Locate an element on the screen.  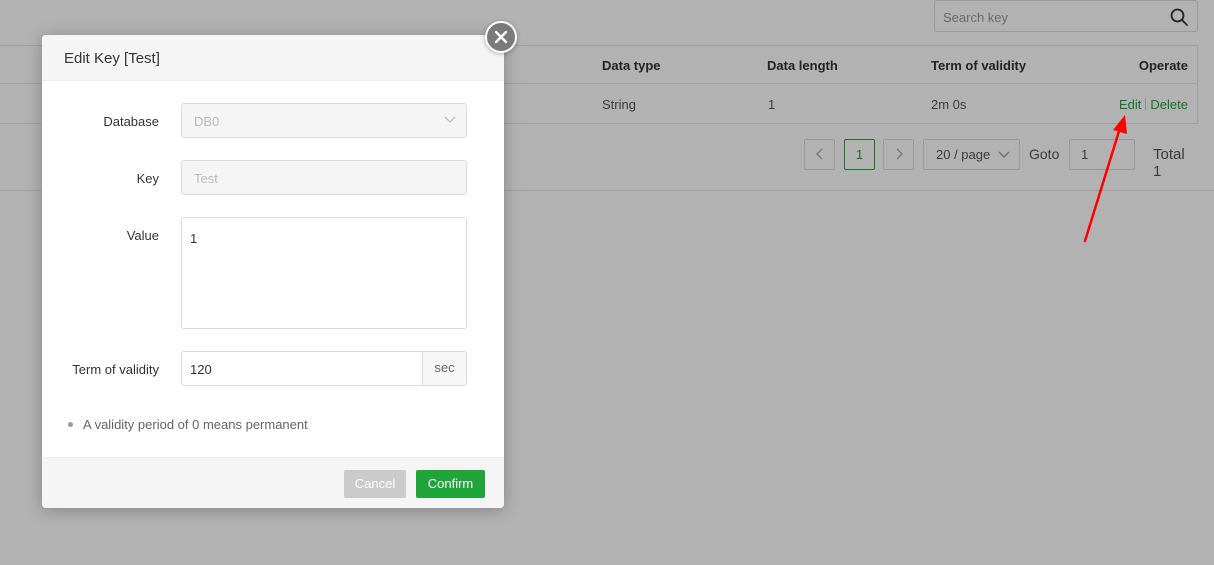
dialog-header: Edit Key [Test] is located at coordinates (273, 58).